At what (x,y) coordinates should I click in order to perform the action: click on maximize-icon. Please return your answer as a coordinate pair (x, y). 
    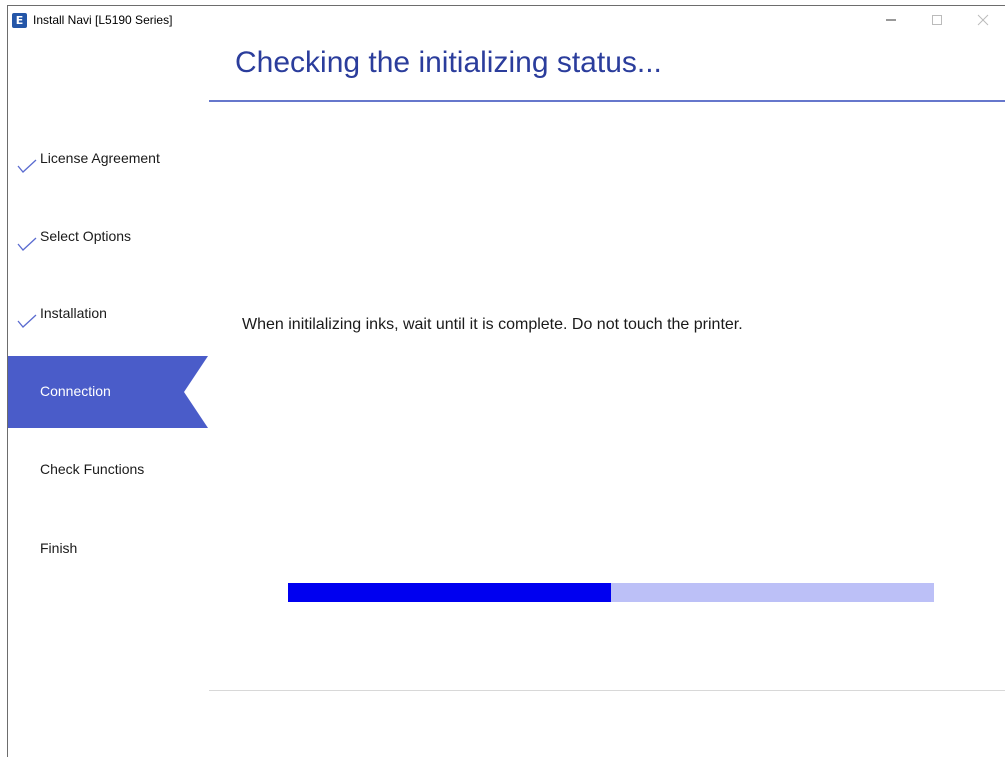
    Looking at the image, I should click on (937, 20).